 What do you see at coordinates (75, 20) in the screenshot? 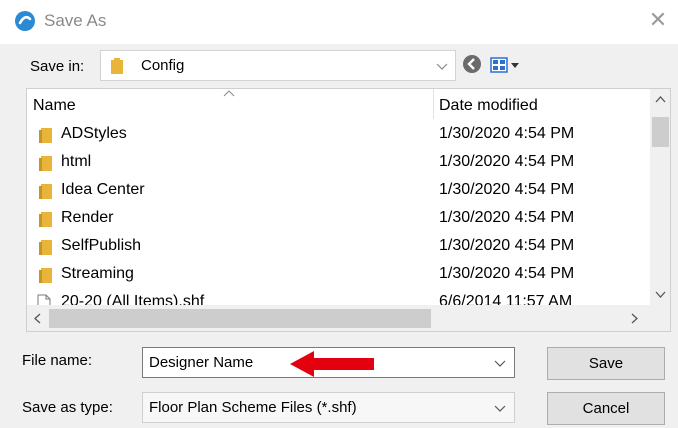
I see `window-title: Save As` at bounding box center [75, 20].